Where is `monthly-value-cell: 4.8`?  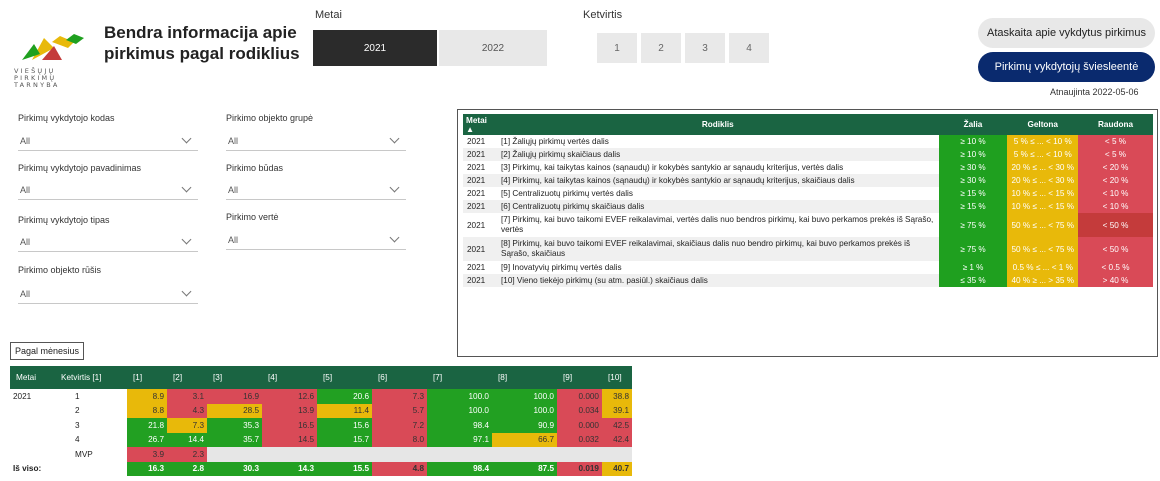 monthly-value-cell: 4.8 is located at coordinates (399, 468).